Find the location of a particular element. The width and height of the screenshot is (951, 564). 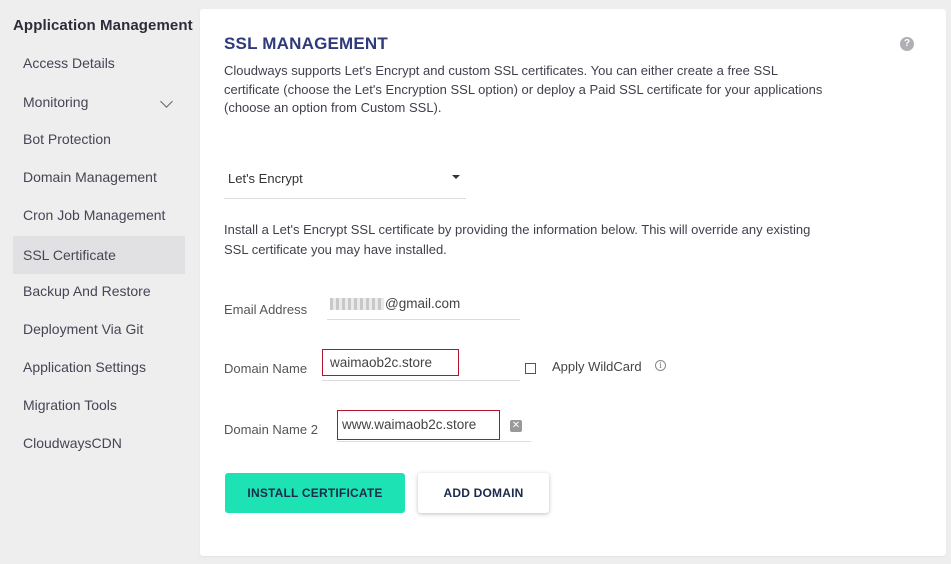

sidebar-item-access-details: Access Details is located at coordinates (99, 63).